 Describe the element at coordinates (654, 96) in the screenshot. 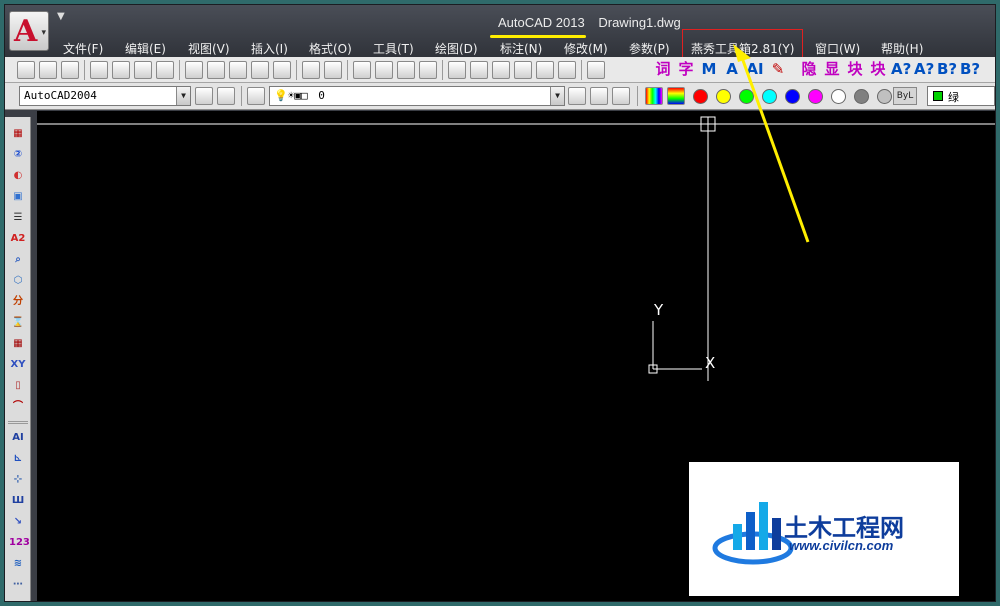

I see `color-palette-icon` at that location.